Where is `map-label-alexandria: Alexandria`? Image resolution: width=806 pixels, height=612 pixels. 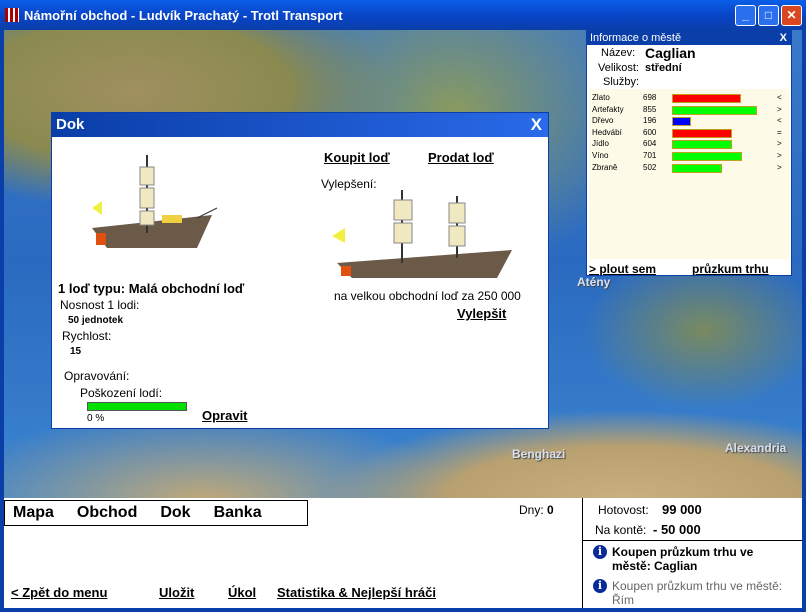
map-label-alexandria: Alexandria is located at coordinates (755, 448).